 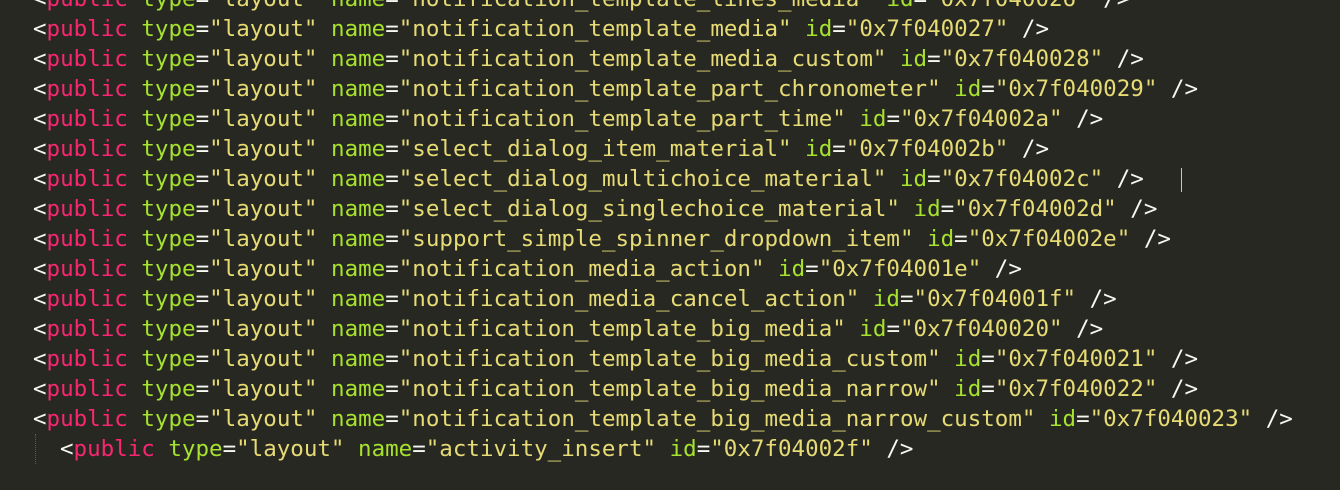 I want to click on attribute-value: "activity_insert", so click(x=541, y=449).